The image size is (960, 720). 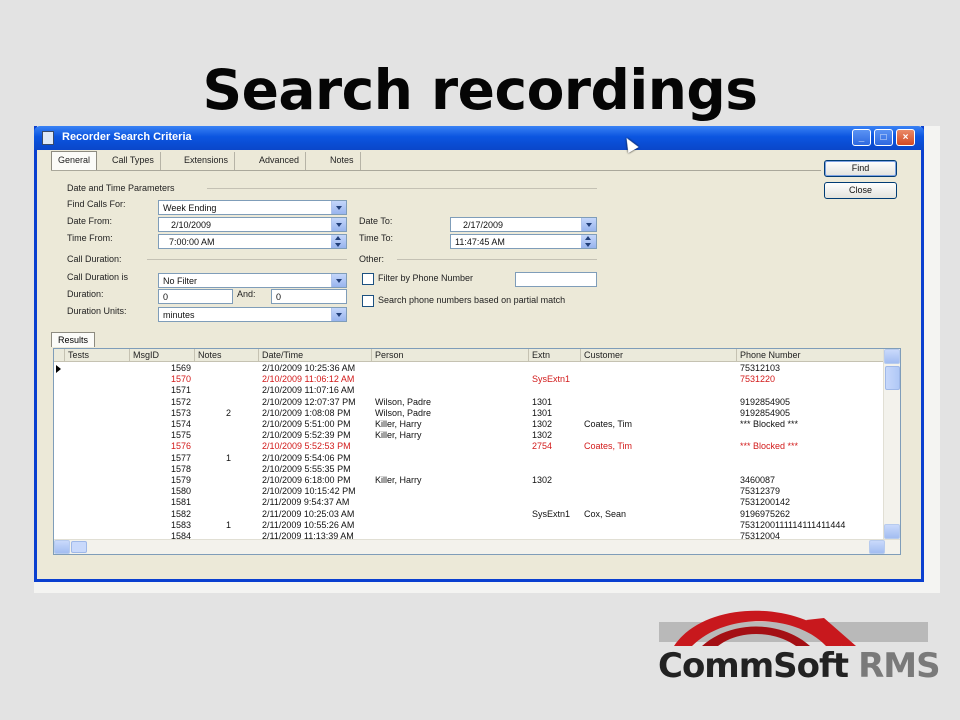 I want to click on tab-advanced: Advanced, so click(x=280, y=161).